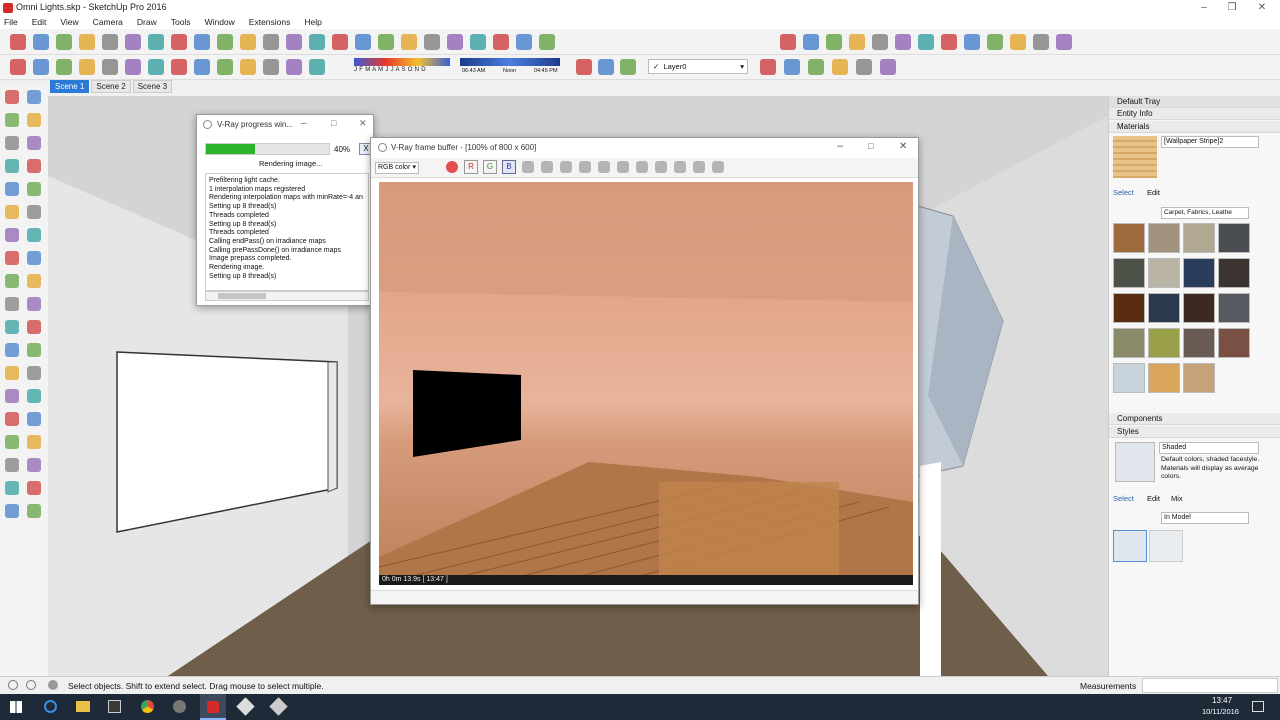  I want to click on minimize-button: –, so click(1204, 8).